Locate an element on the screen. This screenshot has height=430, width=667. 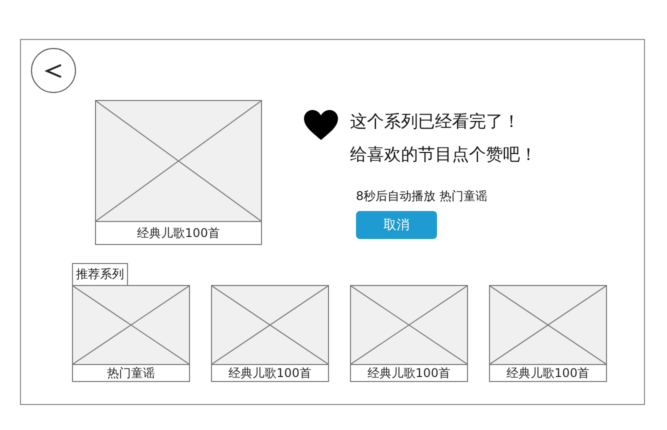
section-label: 推荐系列 is located at coordinates (100, 274).